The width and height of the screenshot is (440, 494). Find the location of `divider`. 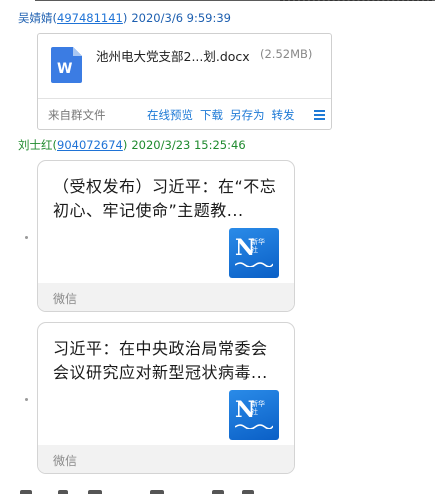

divider is located at coordinates (184, 98).